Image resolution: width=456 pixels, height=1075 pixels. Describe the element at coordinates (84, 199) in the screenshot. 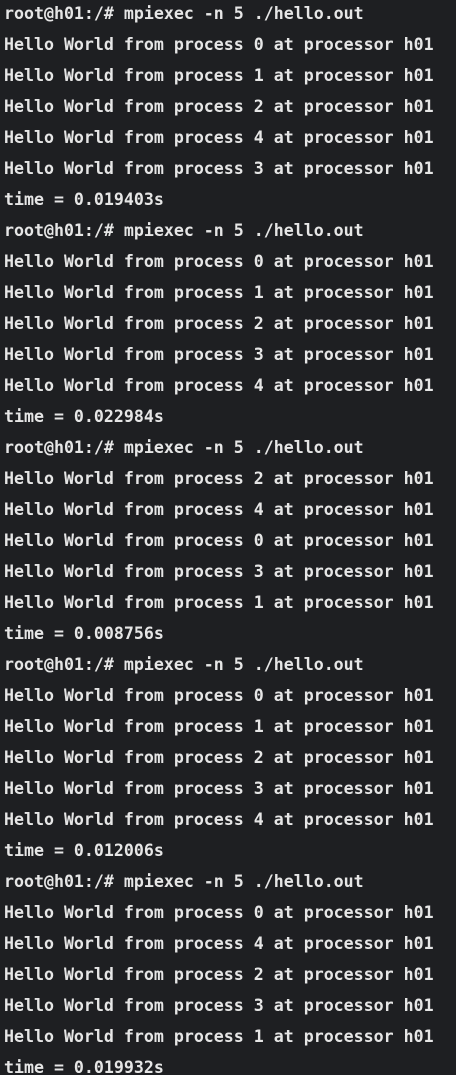

I see `timing-line: time = 0.019403s` at that location.